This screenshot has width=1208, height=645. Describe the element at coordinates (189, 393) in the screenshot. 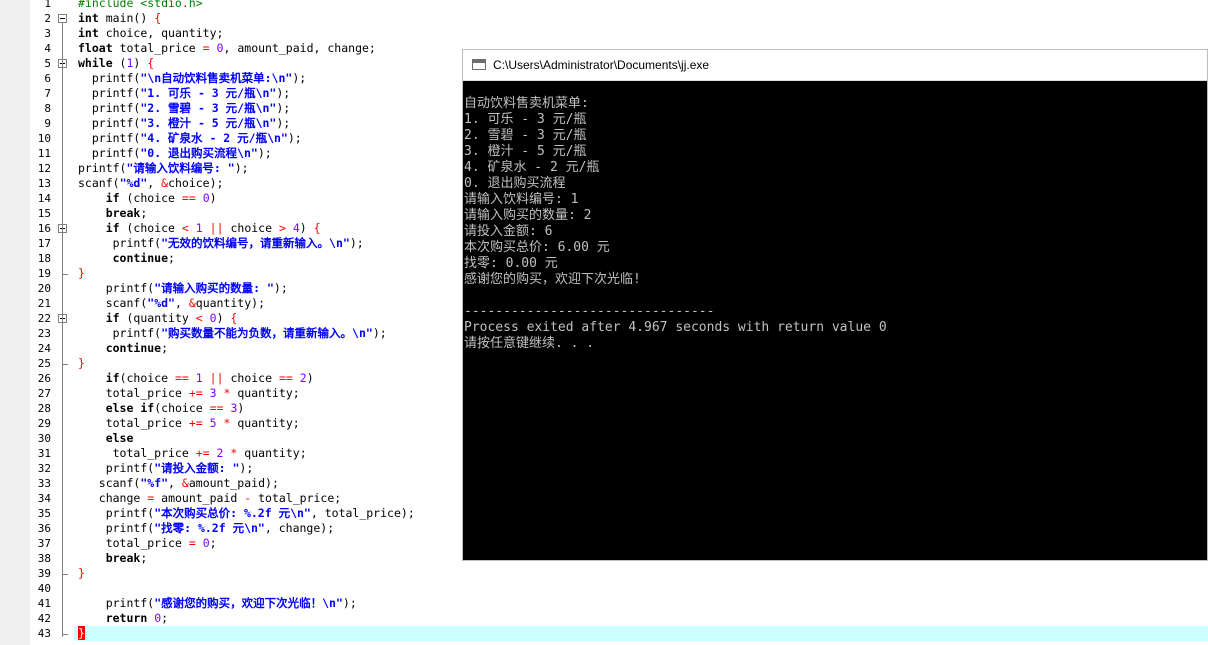

I see `code-line: total_price += 3 * quantity;` at that location.